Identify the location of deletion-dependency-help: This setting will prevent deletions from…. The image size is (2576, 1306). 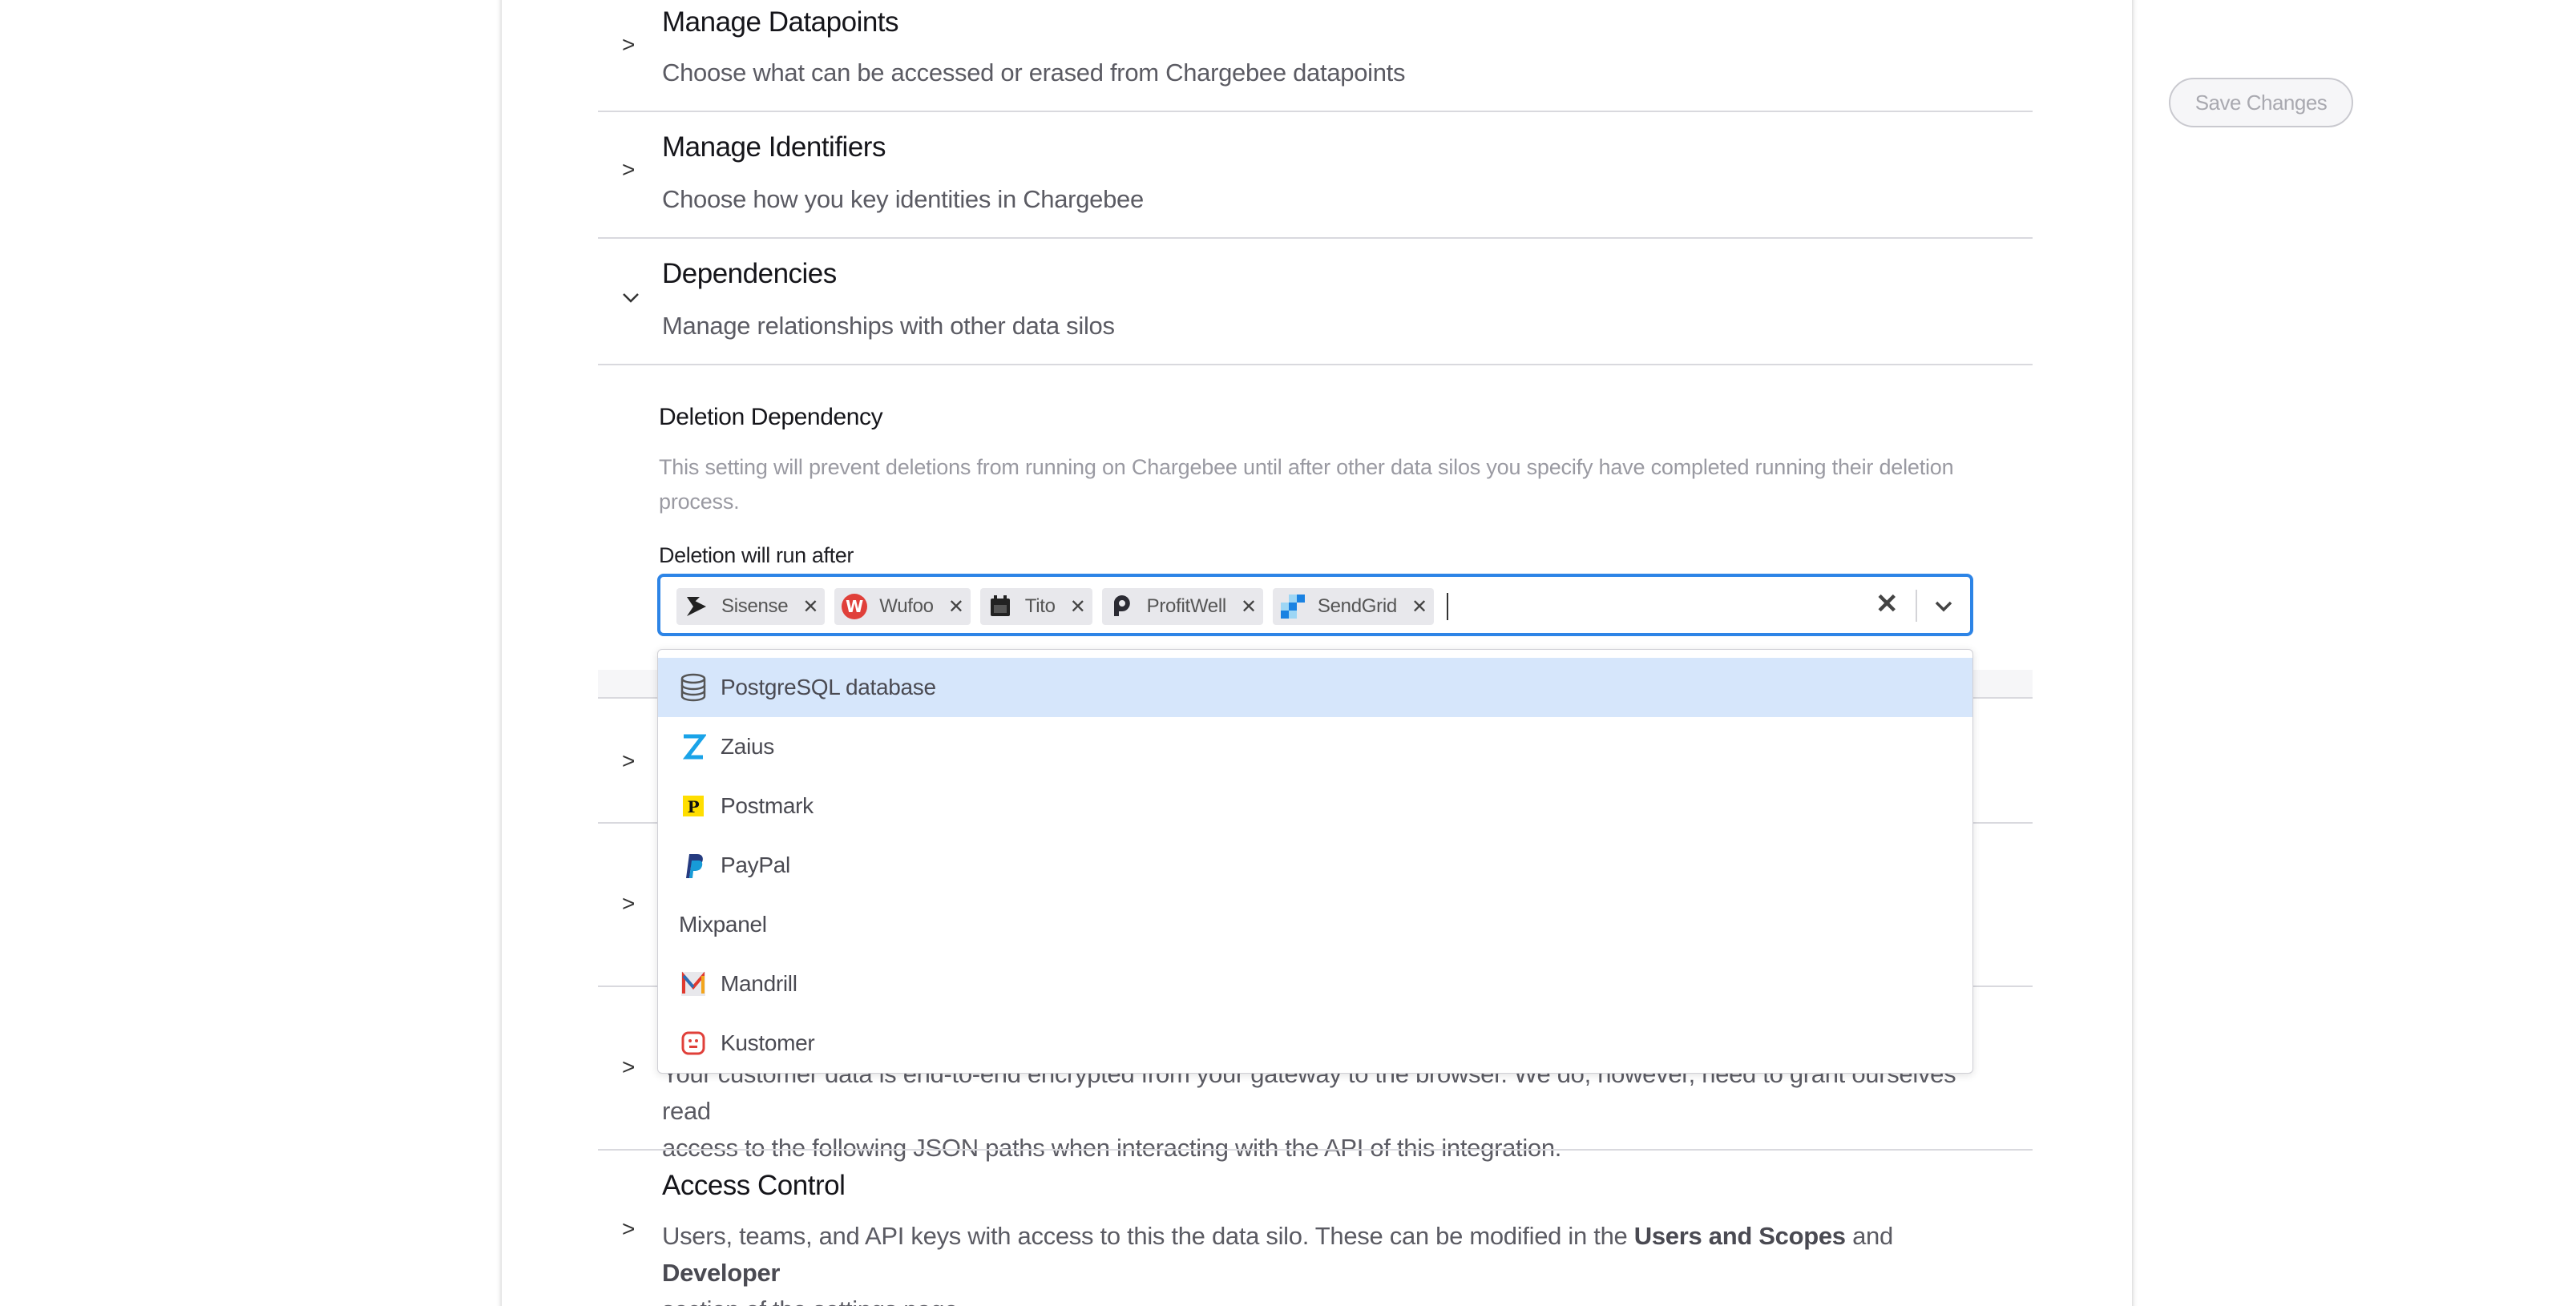
(1316, 484).